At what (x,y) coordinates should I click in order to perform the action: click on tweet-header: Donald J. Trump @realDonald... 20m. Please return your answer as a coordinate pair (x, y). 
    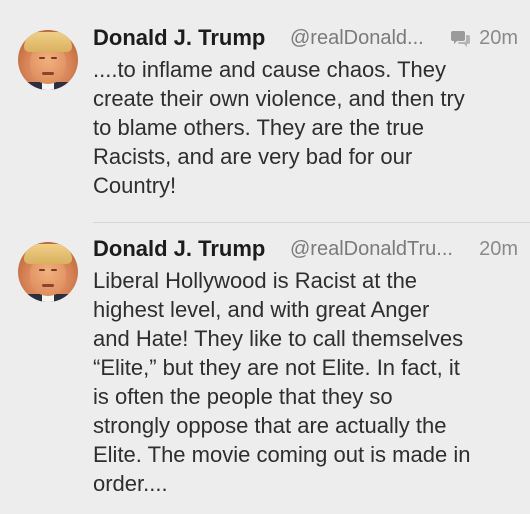
    Looking at the image, I should click on (305, 38).